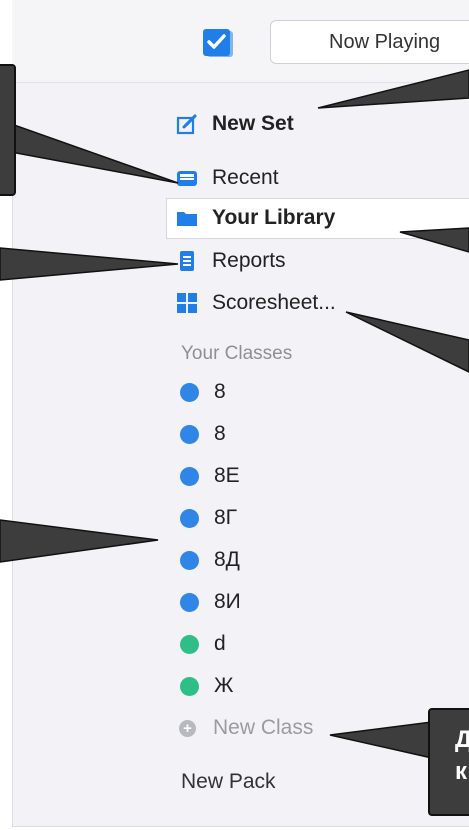 The image size is (469, 830). I want to click on callout-pointer-recent, so click(89, 151).